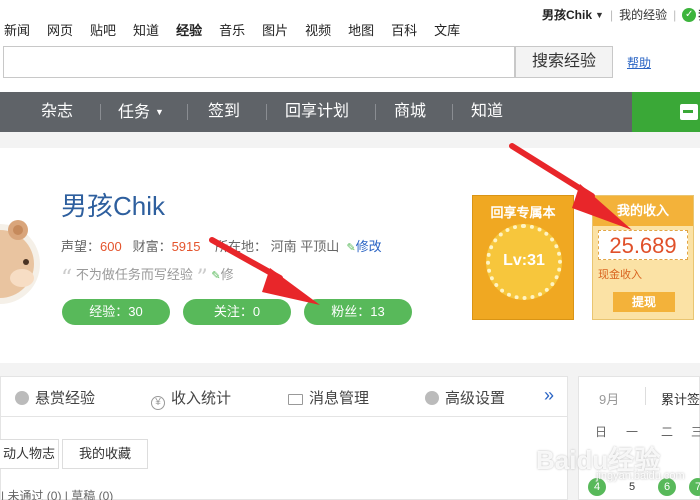  What do you see at coordinates (695, 432) in the screenshot?
I see `weekday-label: 三` at bounding box center [695, 432].